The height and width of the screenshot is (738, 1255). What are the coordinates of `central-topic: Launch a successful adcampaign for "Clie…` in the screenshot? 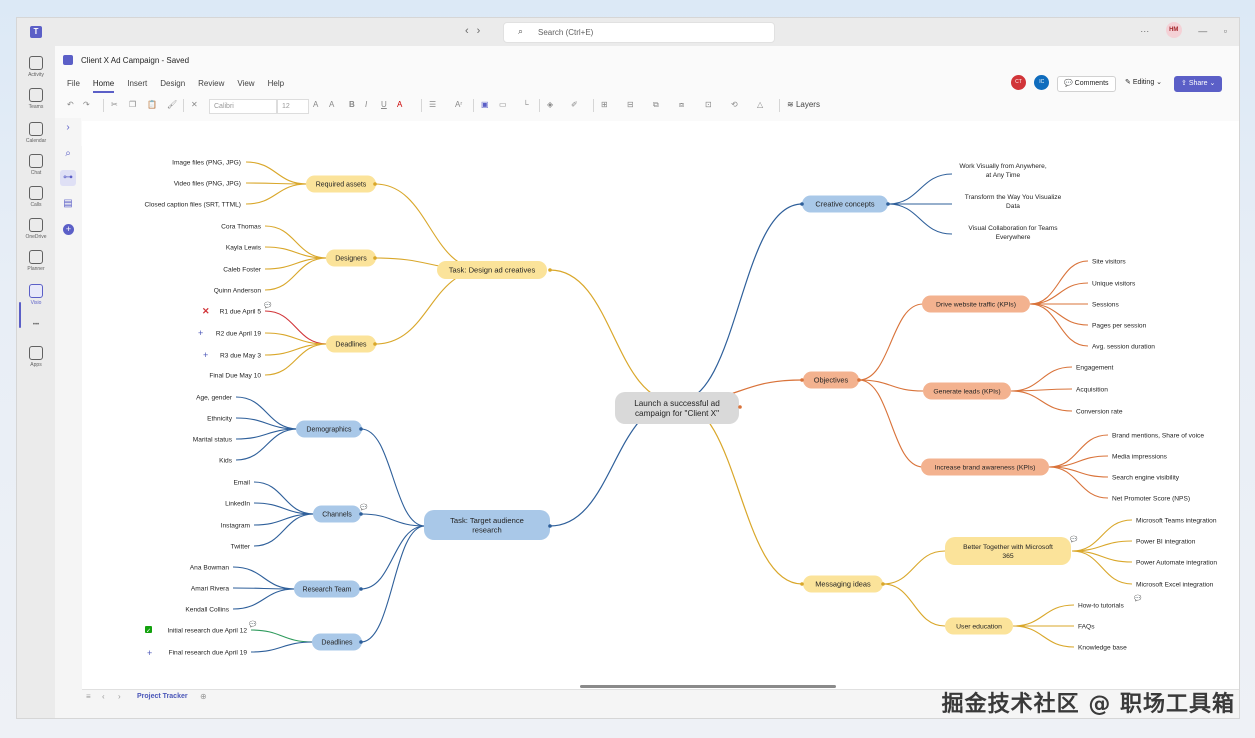 It's located at (677, 408).